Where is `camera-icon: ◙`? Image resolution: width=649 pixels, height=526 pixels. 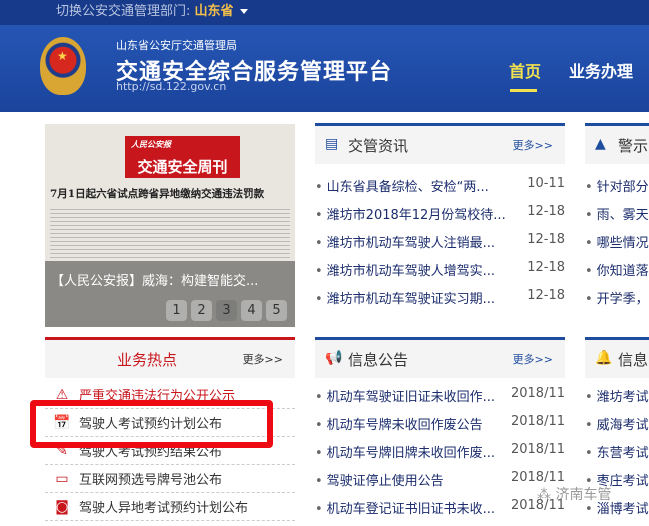 camera-icon: ◙ is located at coordinates (62, 506).